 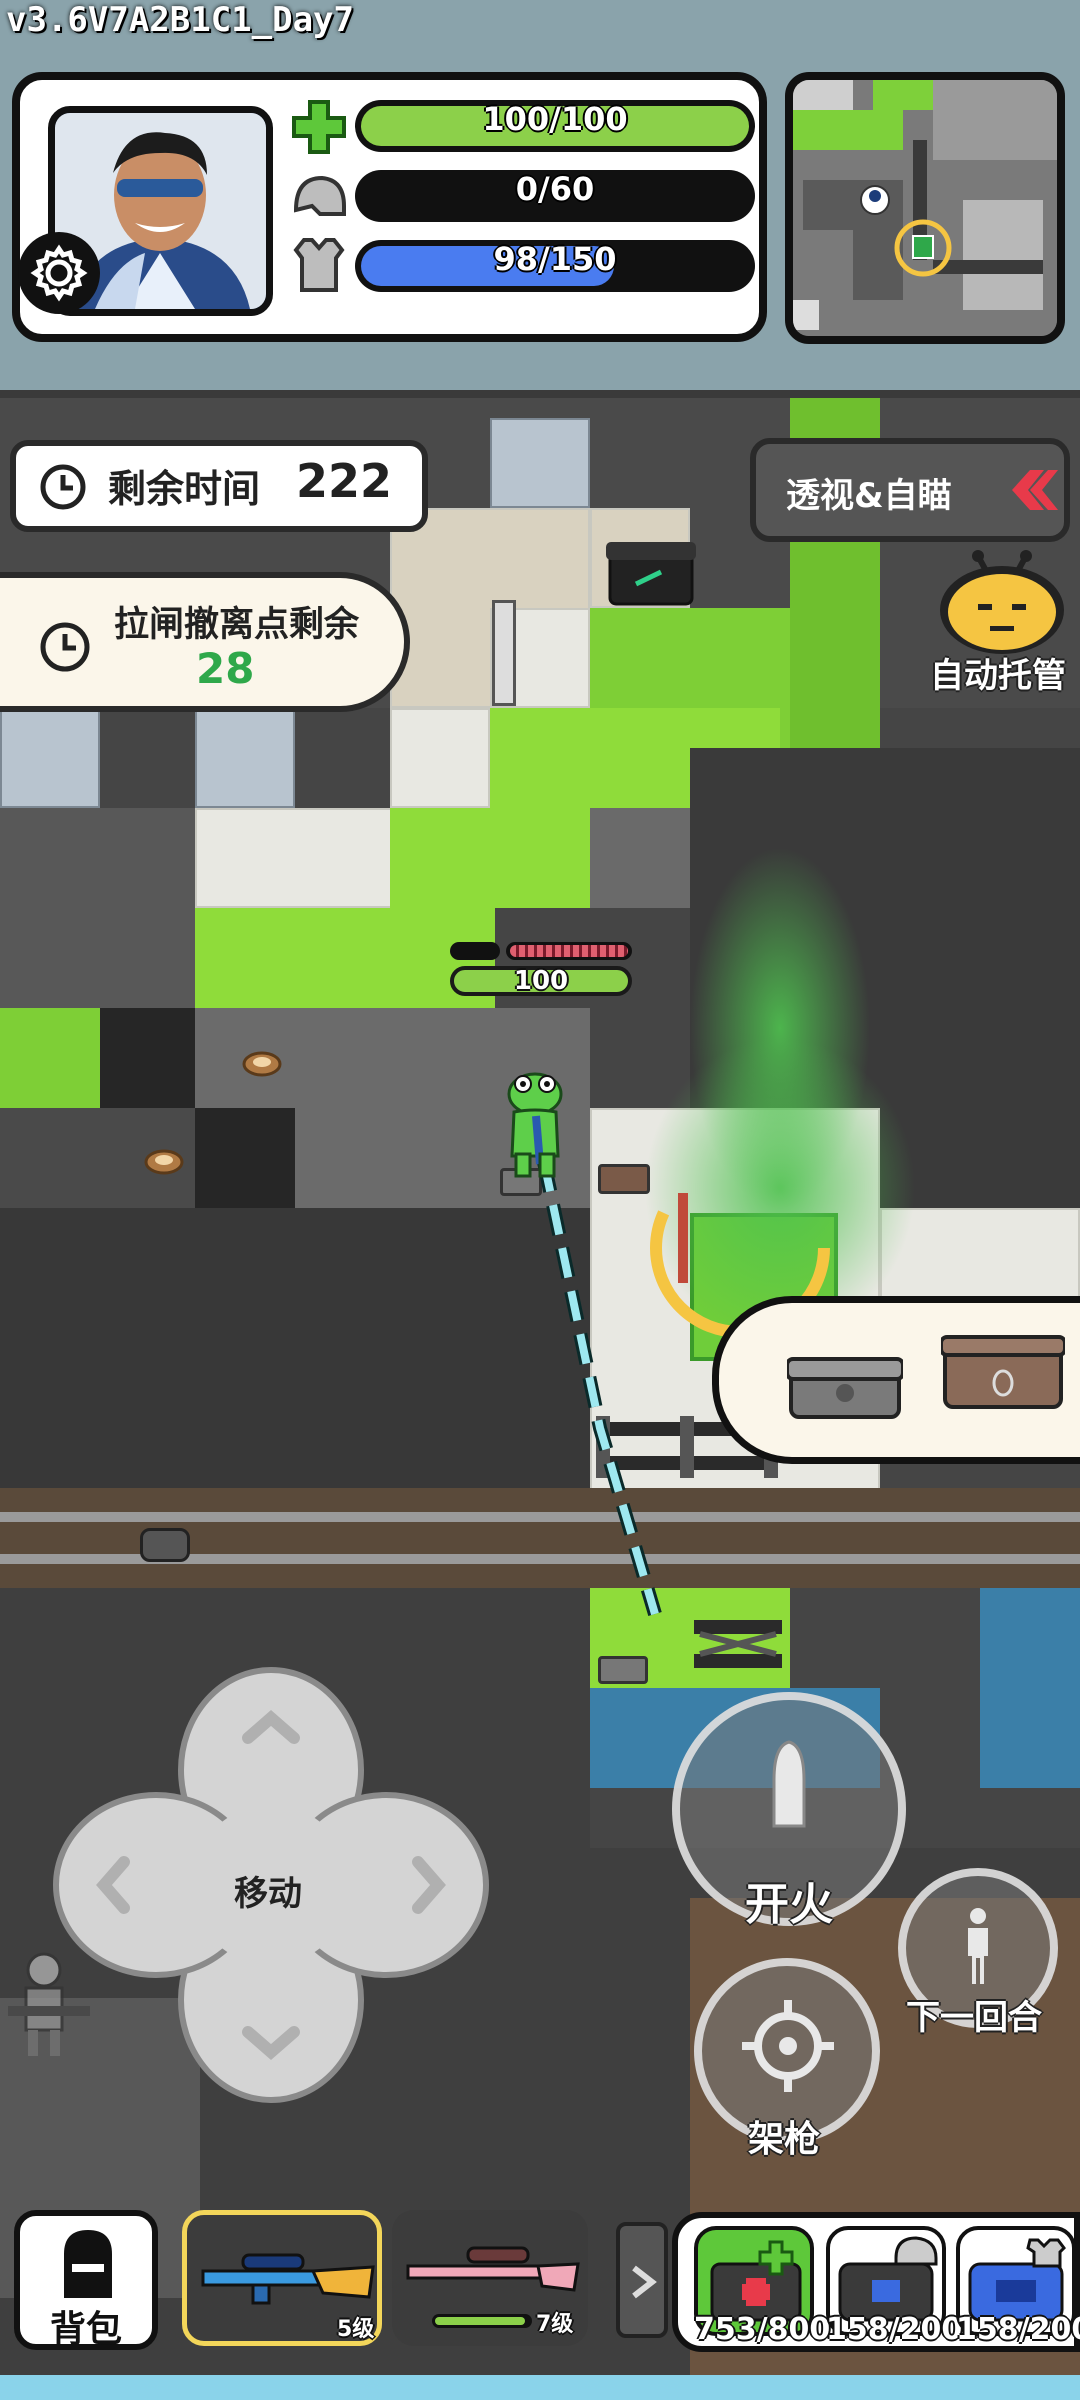 I want to click on armor-vest-icon, so click(x=319, y=265).